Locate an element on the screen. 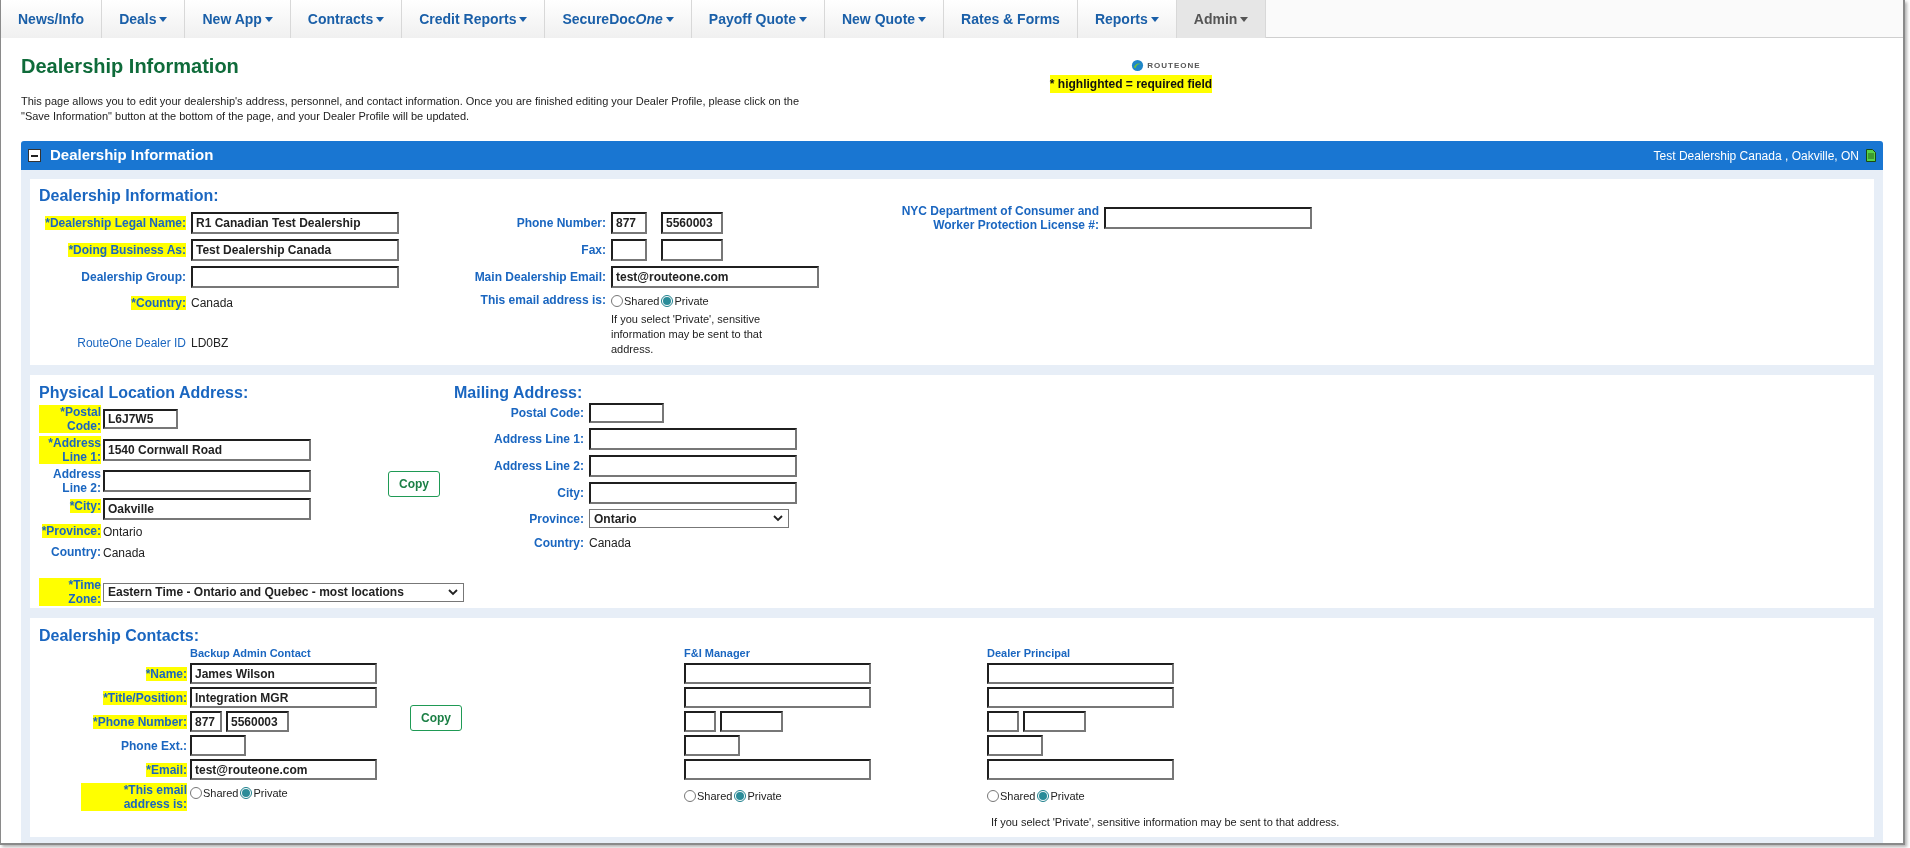 The height and width of the screenshot is (848, 1910). field-label: *Email: is located at coordinates (166, 769).